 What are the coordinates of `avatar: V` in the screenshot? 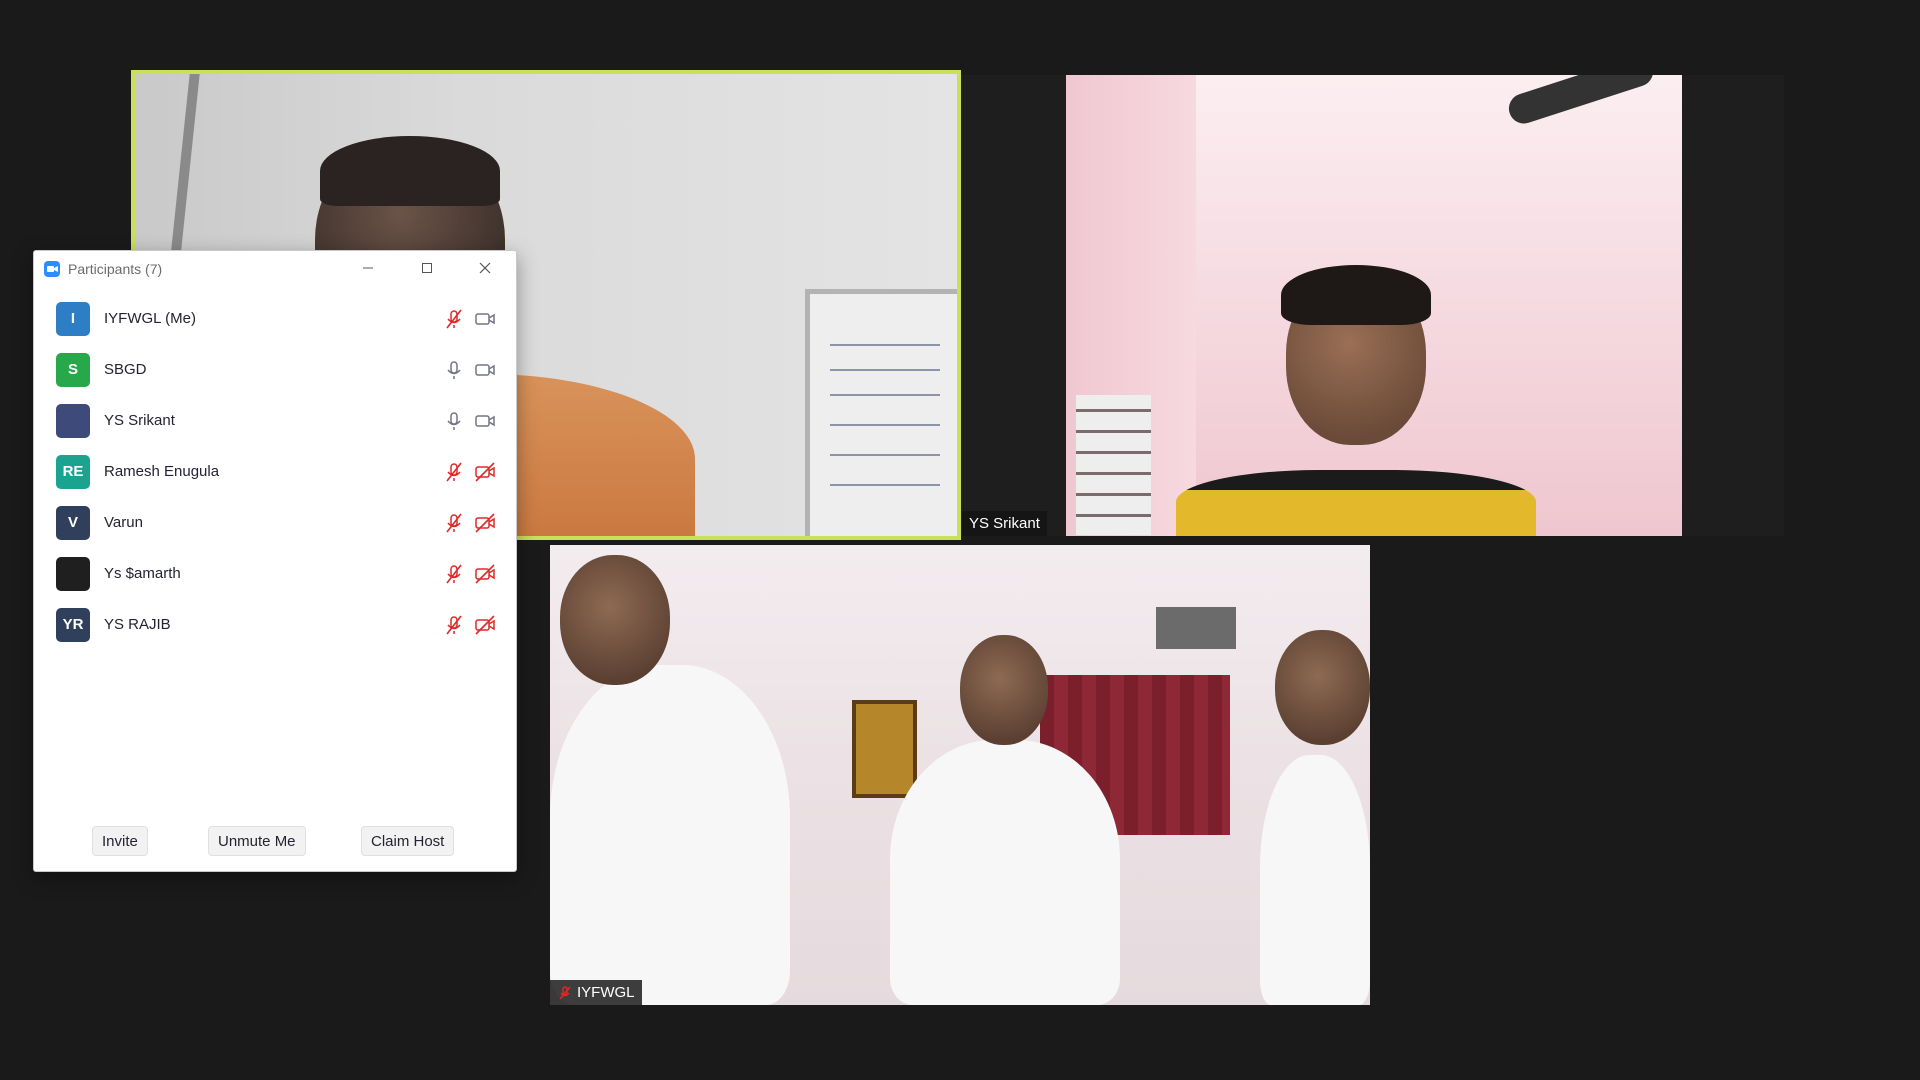 It's located at (73, 522).